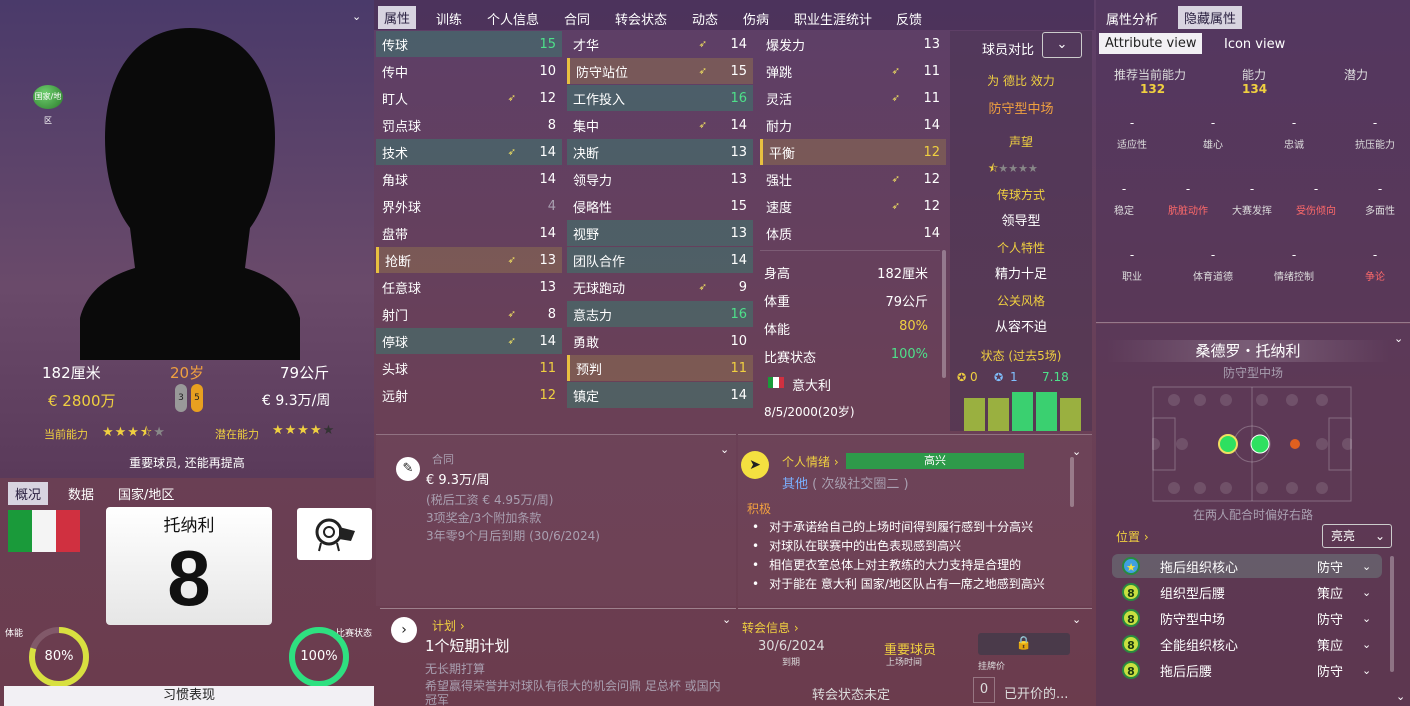 The height and width of the screenshot is (706, 1410). Describe the element at coordinates (853, 71) in the screenshot. I see `attribute-row: 弹跳 11 ➶` at that location.